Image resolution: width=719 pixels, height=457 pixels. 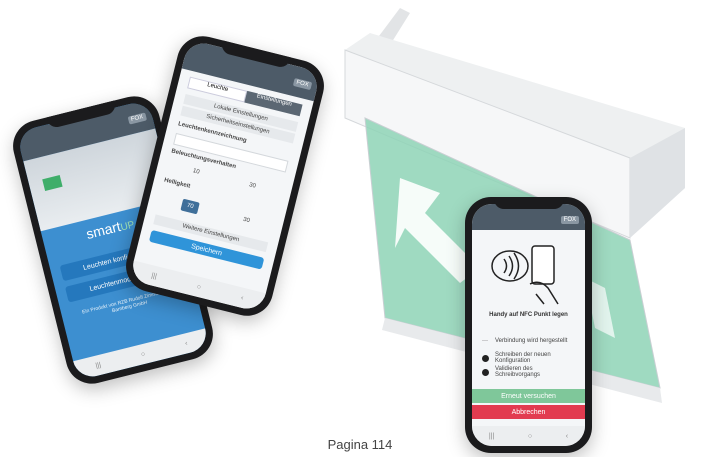 I want to click on exit-sign-icon, so click(x=52, y=182).